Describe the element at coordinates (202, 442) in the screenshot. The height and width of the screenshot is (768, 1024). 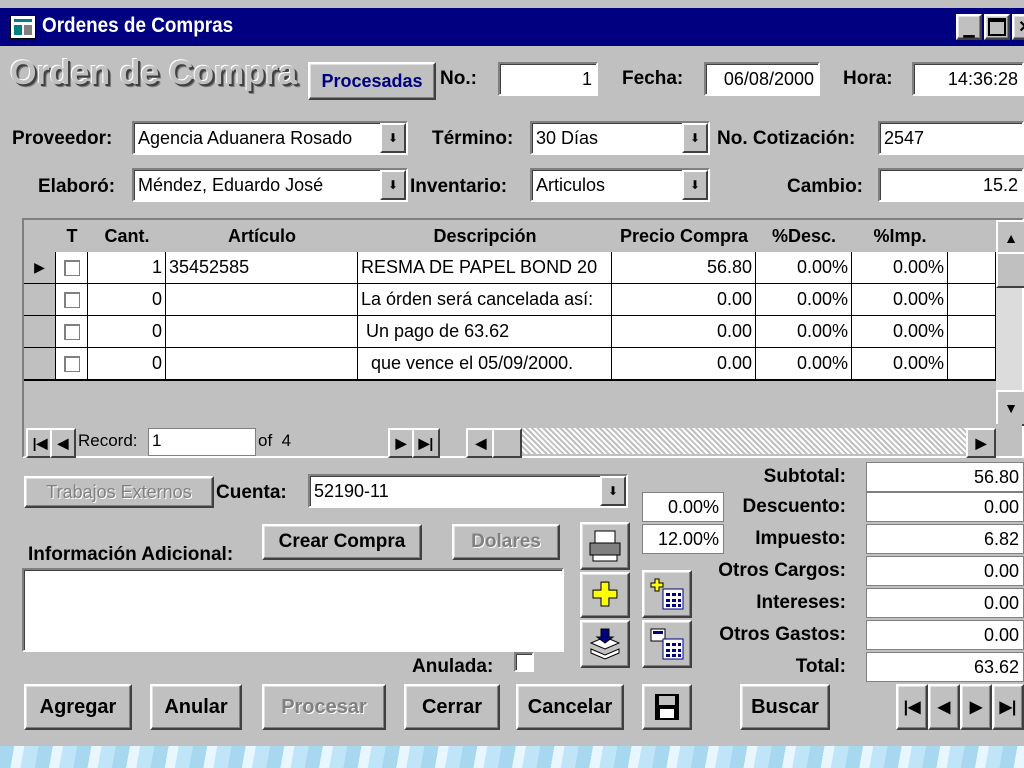
I see `record-number-field: 1` at that location.